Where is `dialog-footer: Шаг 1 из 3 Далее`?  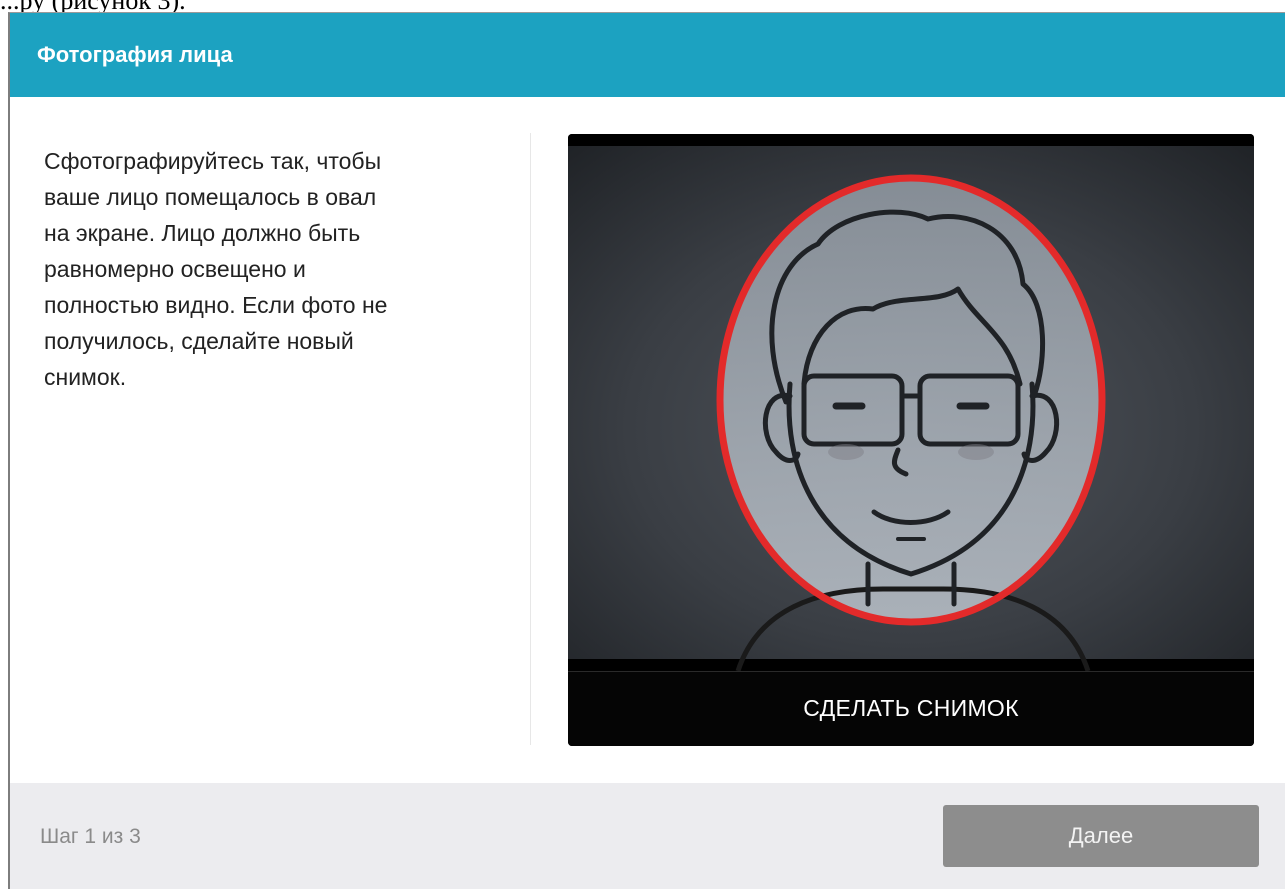 dialog-footer: Шаг 1 из 3 Далее is located at coordinates (647, 836).